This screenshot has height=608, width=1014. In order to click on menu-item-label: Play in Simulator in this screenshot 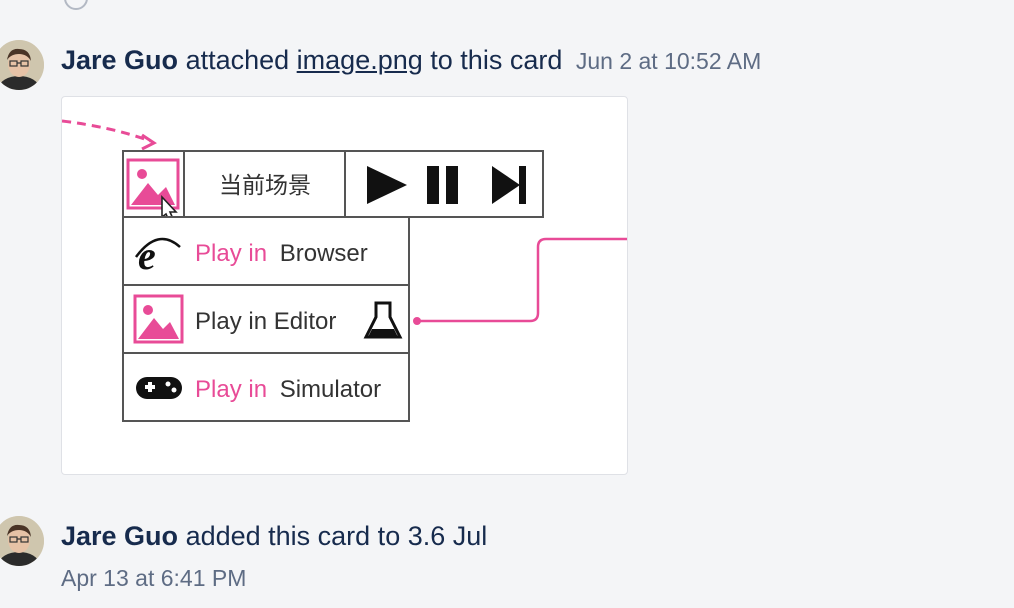, I will do `click(288, 389)`.